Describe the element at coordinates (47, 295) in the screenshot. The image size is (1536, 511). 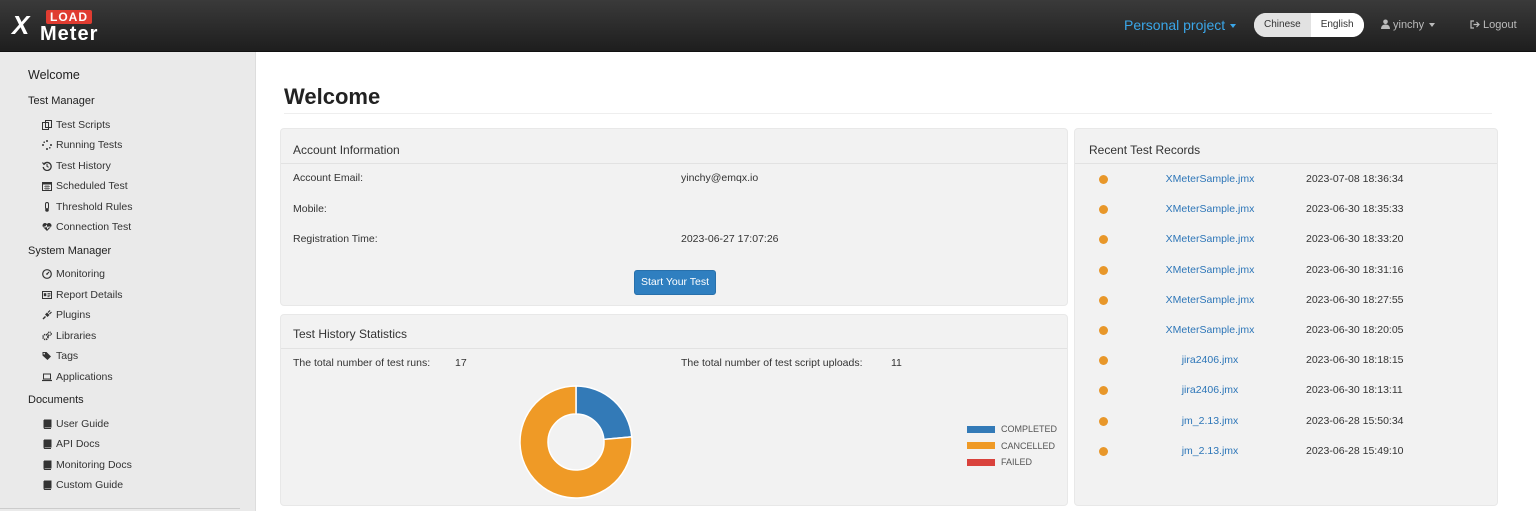
I see `id-card-icon` at that location.